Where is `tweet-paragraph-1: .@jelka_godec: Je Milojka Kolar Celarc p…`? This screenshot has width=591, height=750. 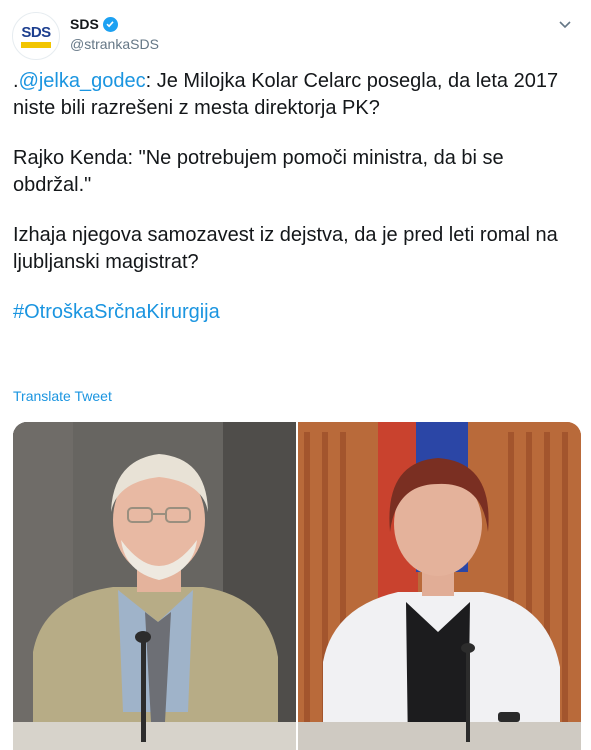 tweet-paragraph-1: .@jelka_godec: Je Milojka Kolar Celarc p… is located at coordinates (298, 95).